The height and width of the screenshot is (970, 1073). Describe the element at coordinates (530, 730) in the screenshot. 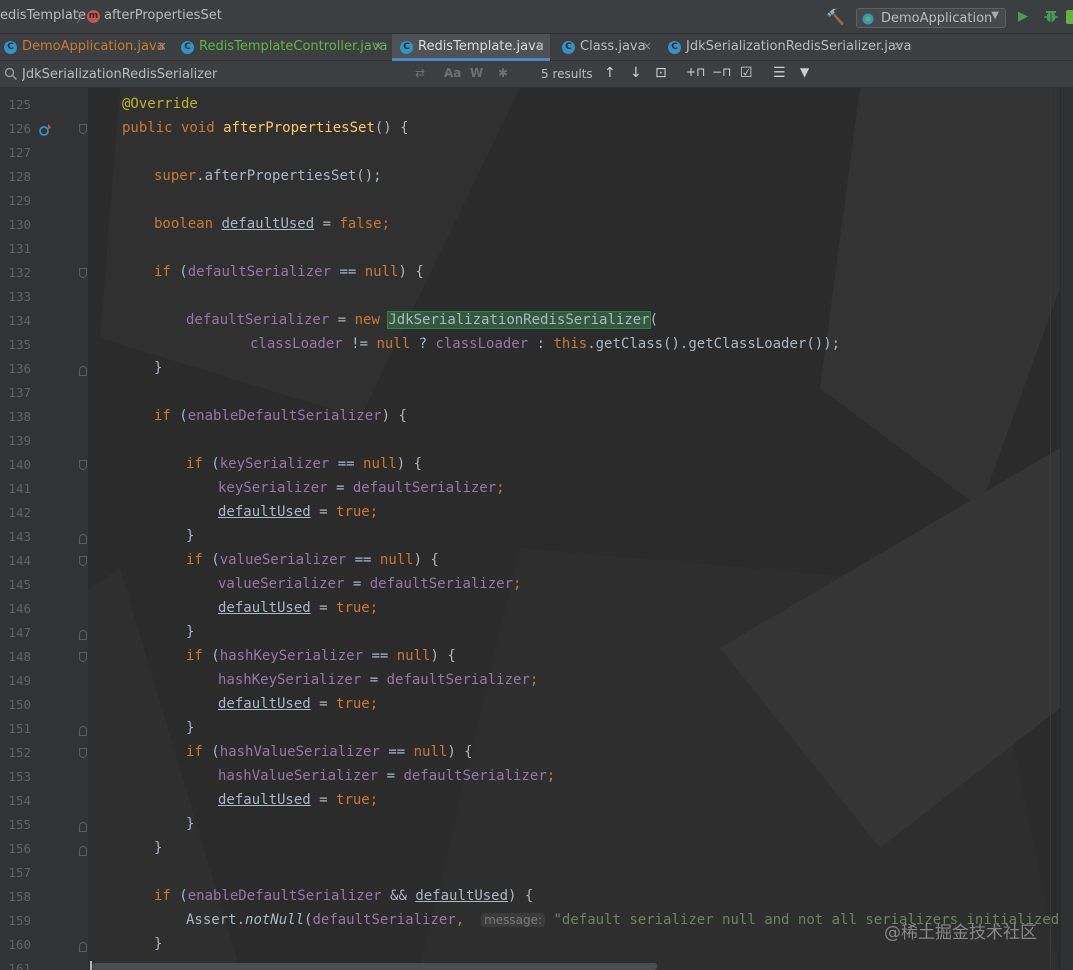

I see `code-line: 151}` at that location.